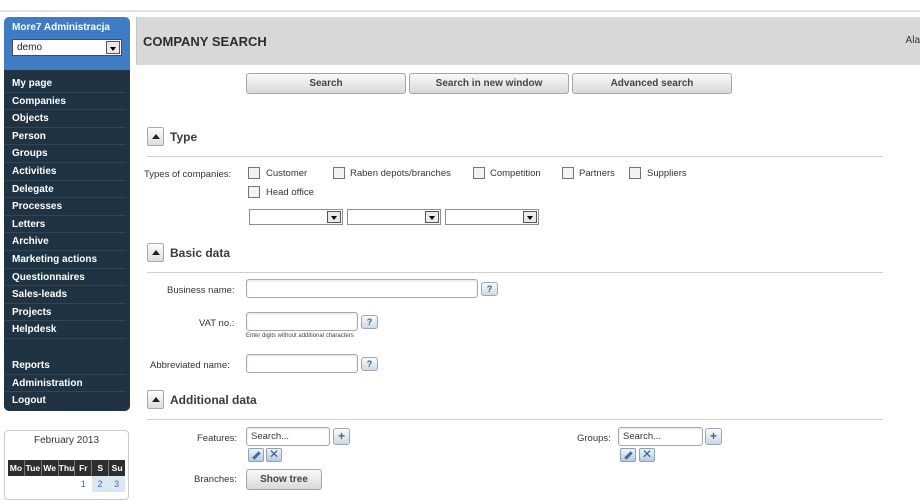 The height and width of the screenshot is (500, 920). What do you see at coordinates (460, 6) in the screenshot?
I see `top-border` at bounding box center [460, 6].